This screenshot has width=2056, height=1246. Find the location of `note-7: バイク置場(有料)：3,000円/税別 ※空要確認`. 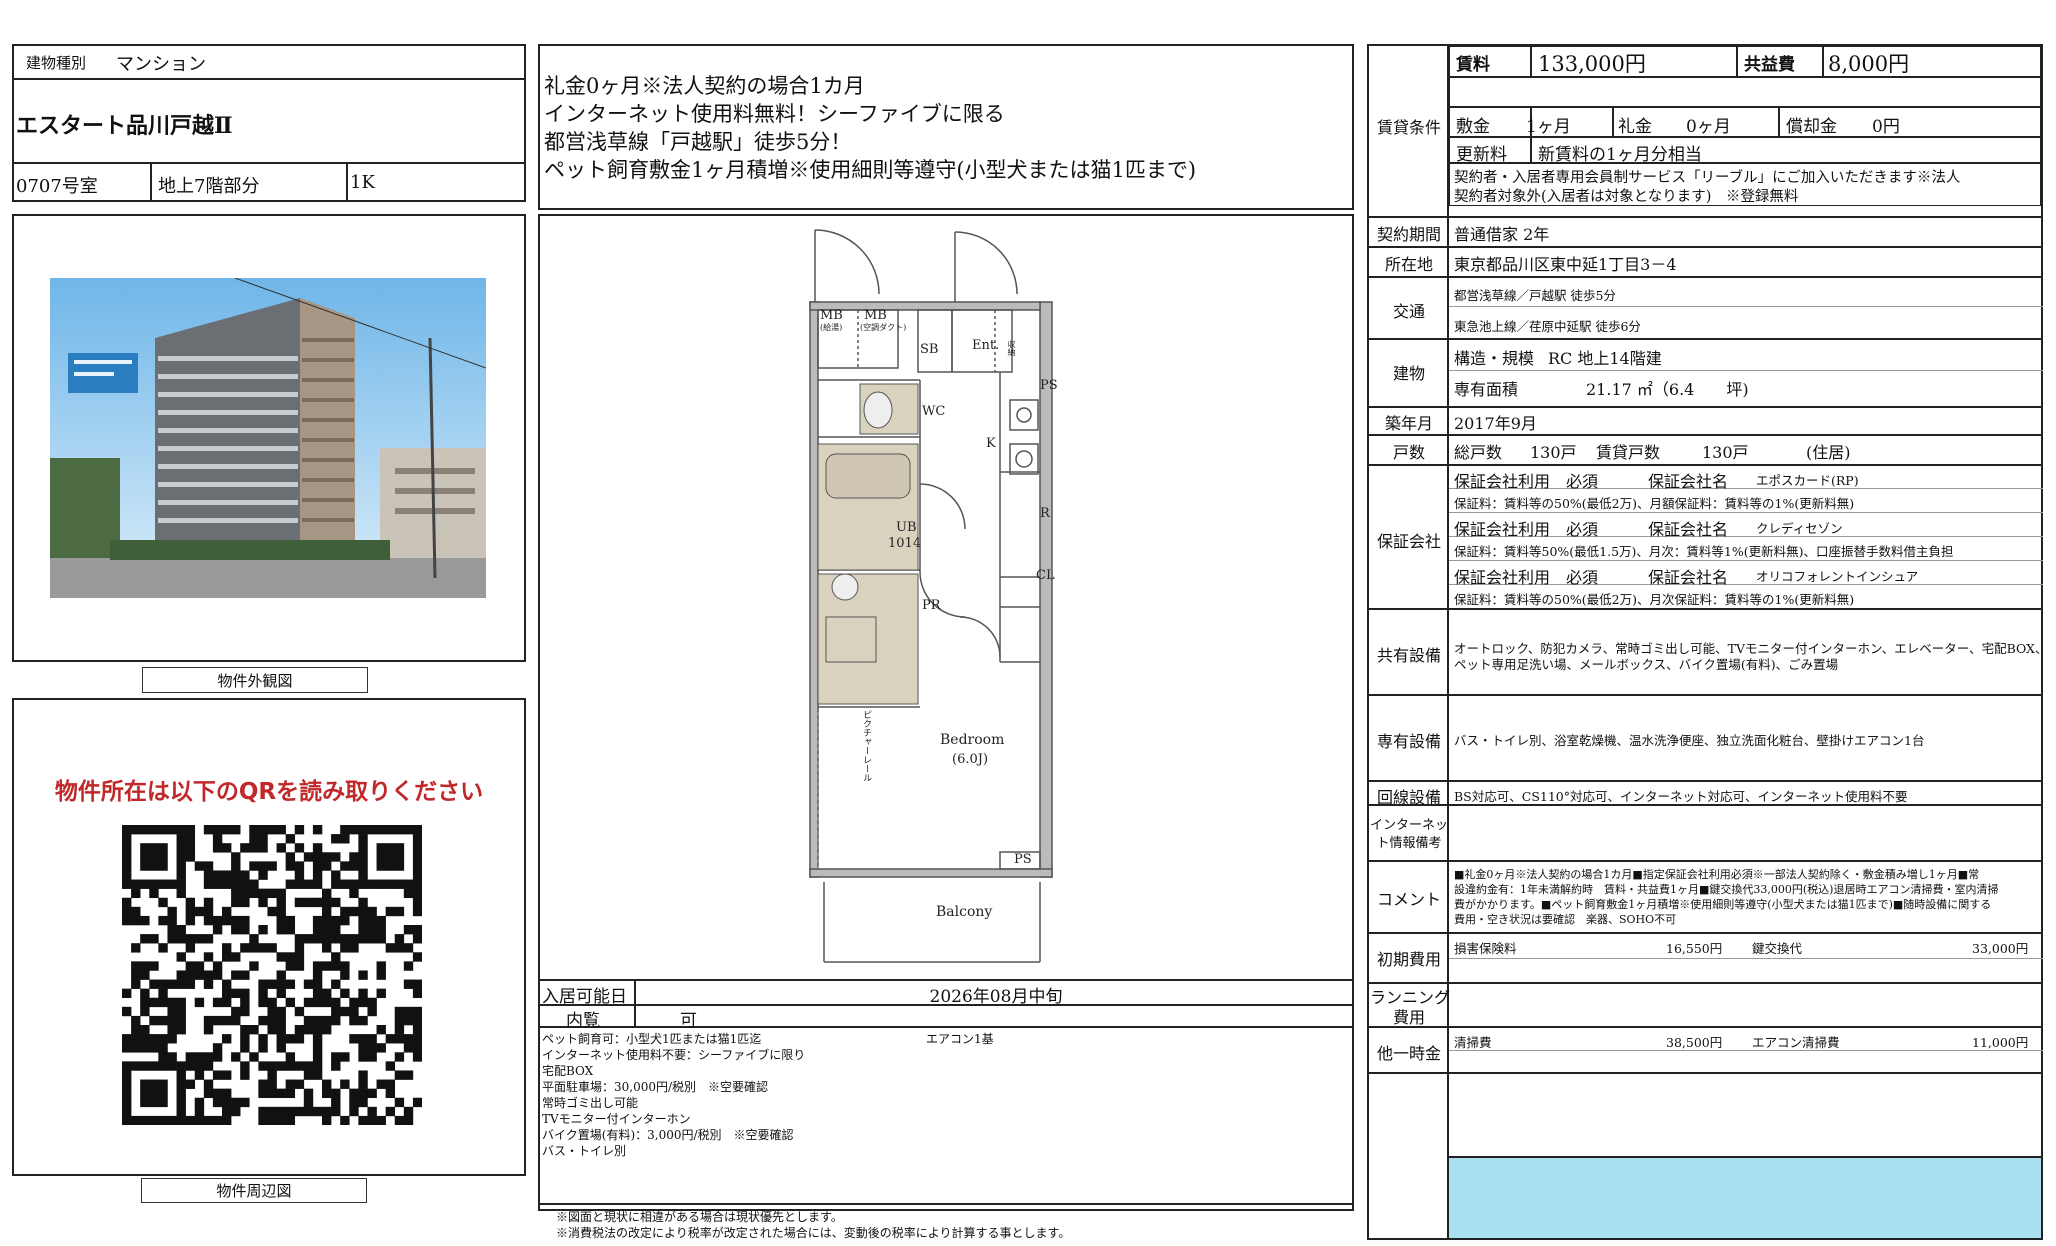

note-7: バイク置場(有料)：3,000円/税別 ※空要確認 is located at coordinates (668, 1135).